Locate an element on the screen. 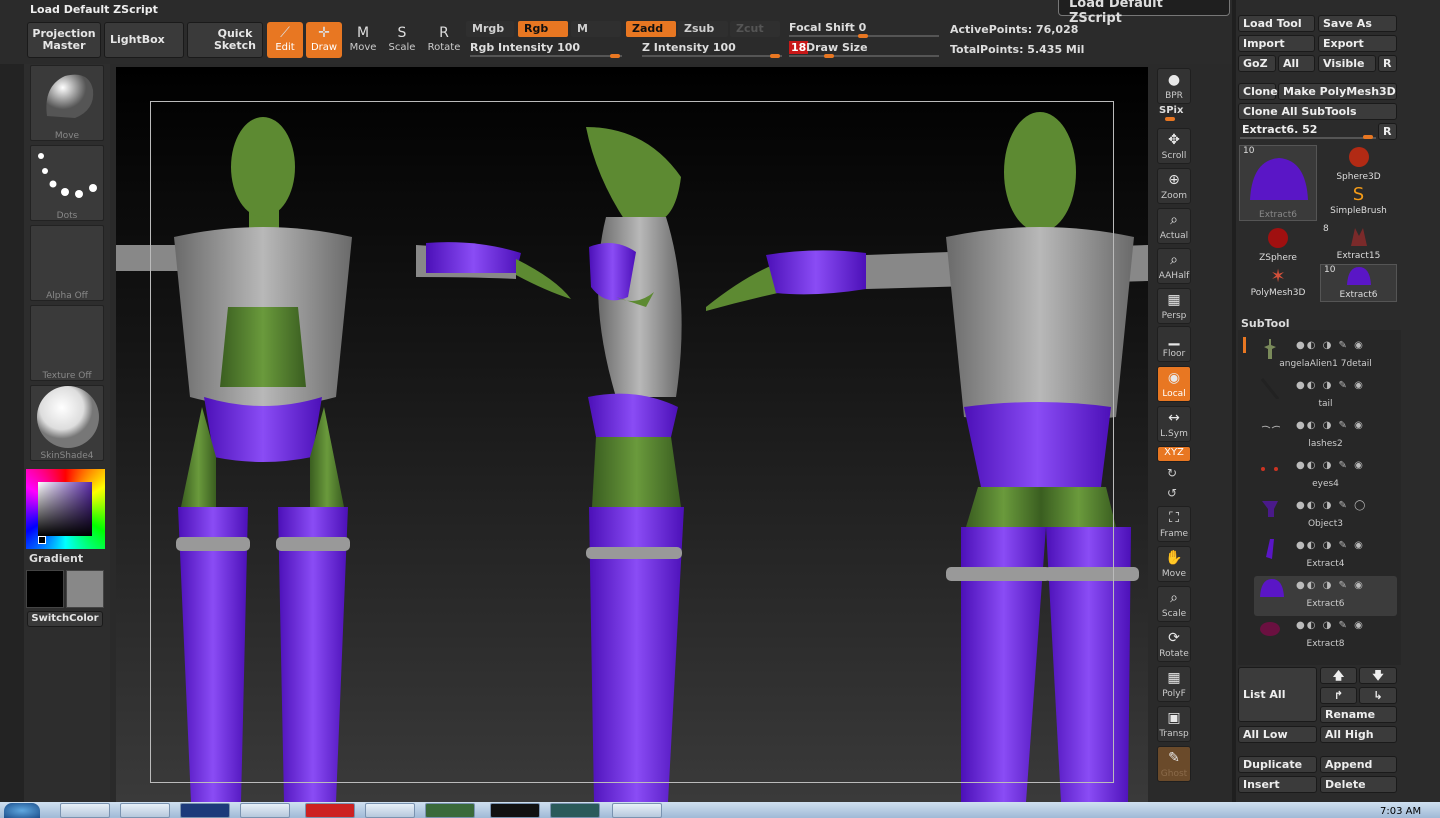 The image size is (1440, 818). bpr-button: ● BPR is located at coordinates (1174, 86).